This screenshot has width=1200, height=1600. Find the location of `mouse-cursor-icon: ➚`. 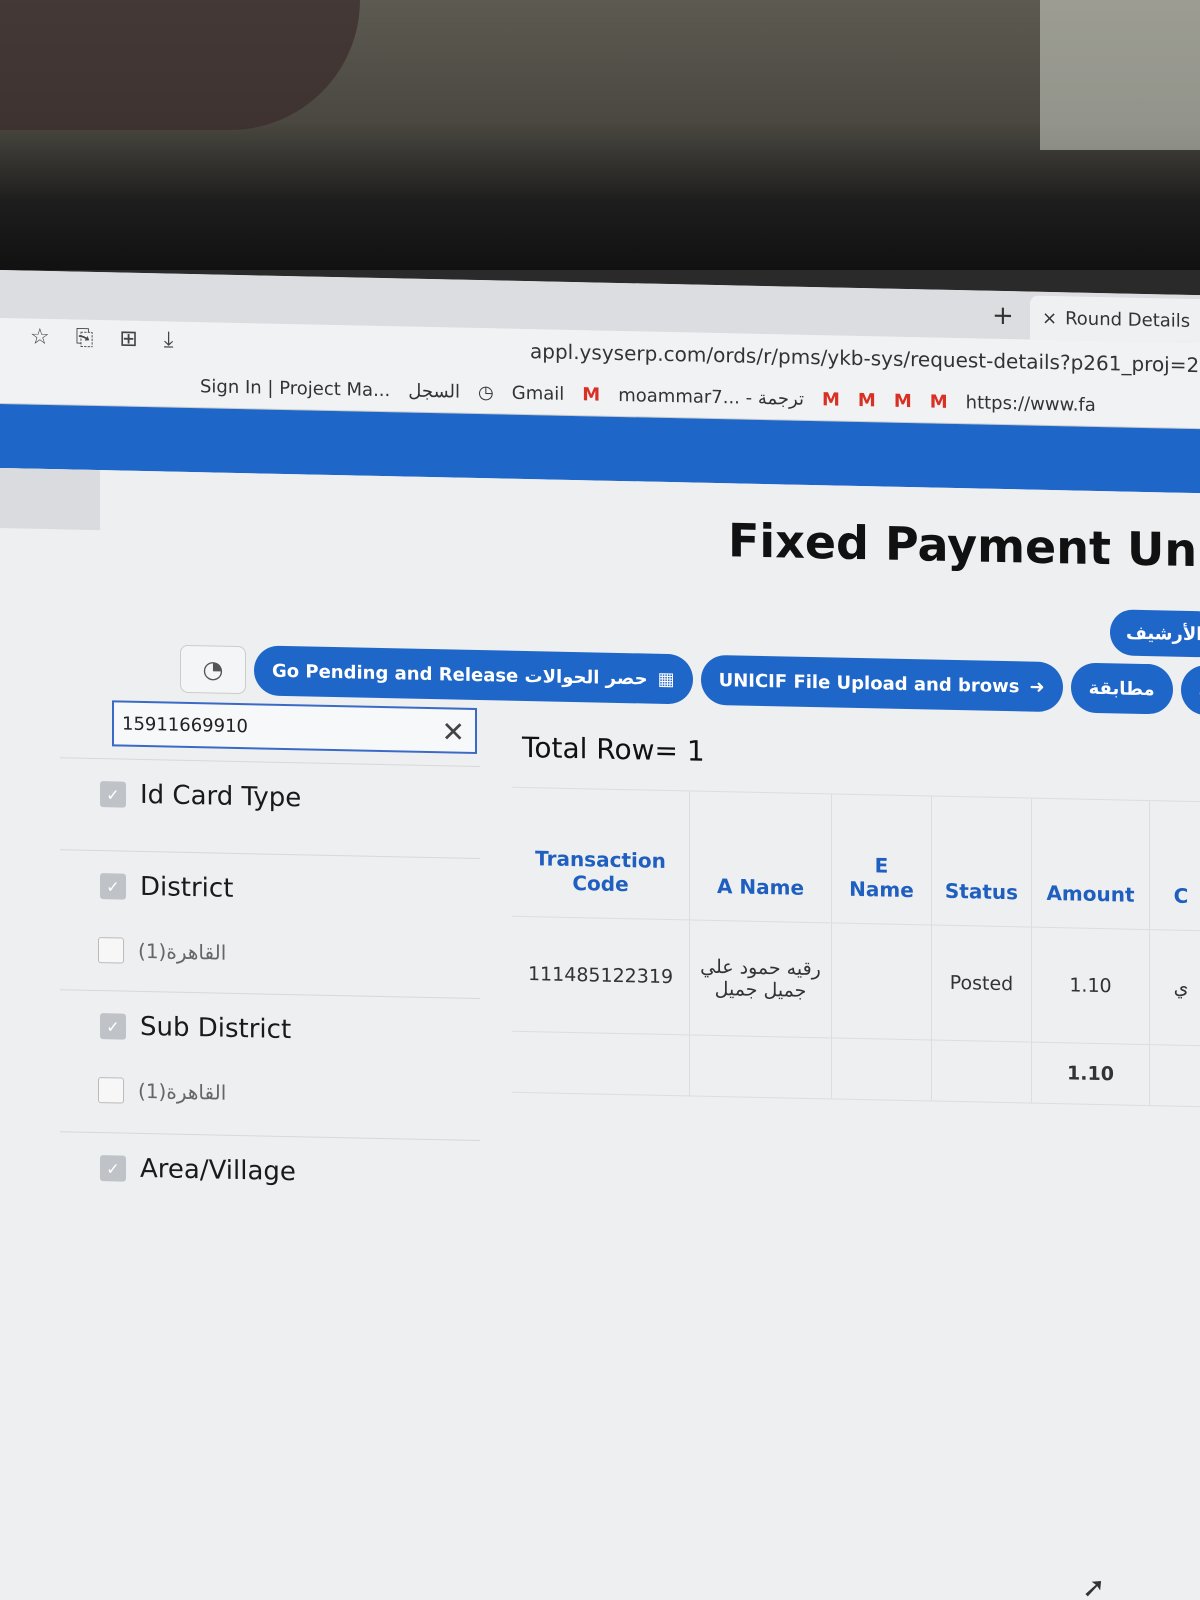

mouse-cursor-icon: ➚ is located at coordinates (1094, 1585).